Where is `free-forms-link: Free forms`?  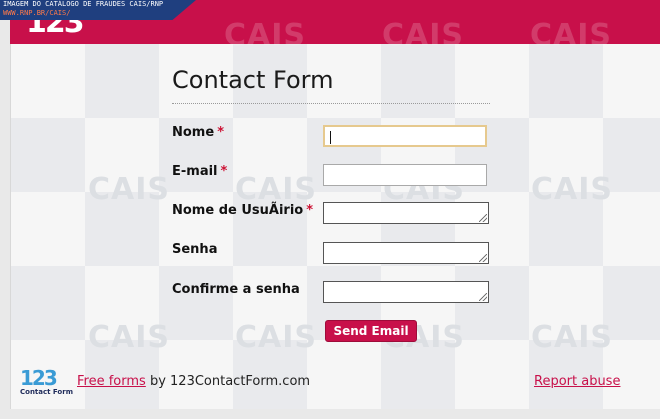
free-forms-link: Free forms is located at coordinates (111, 381).